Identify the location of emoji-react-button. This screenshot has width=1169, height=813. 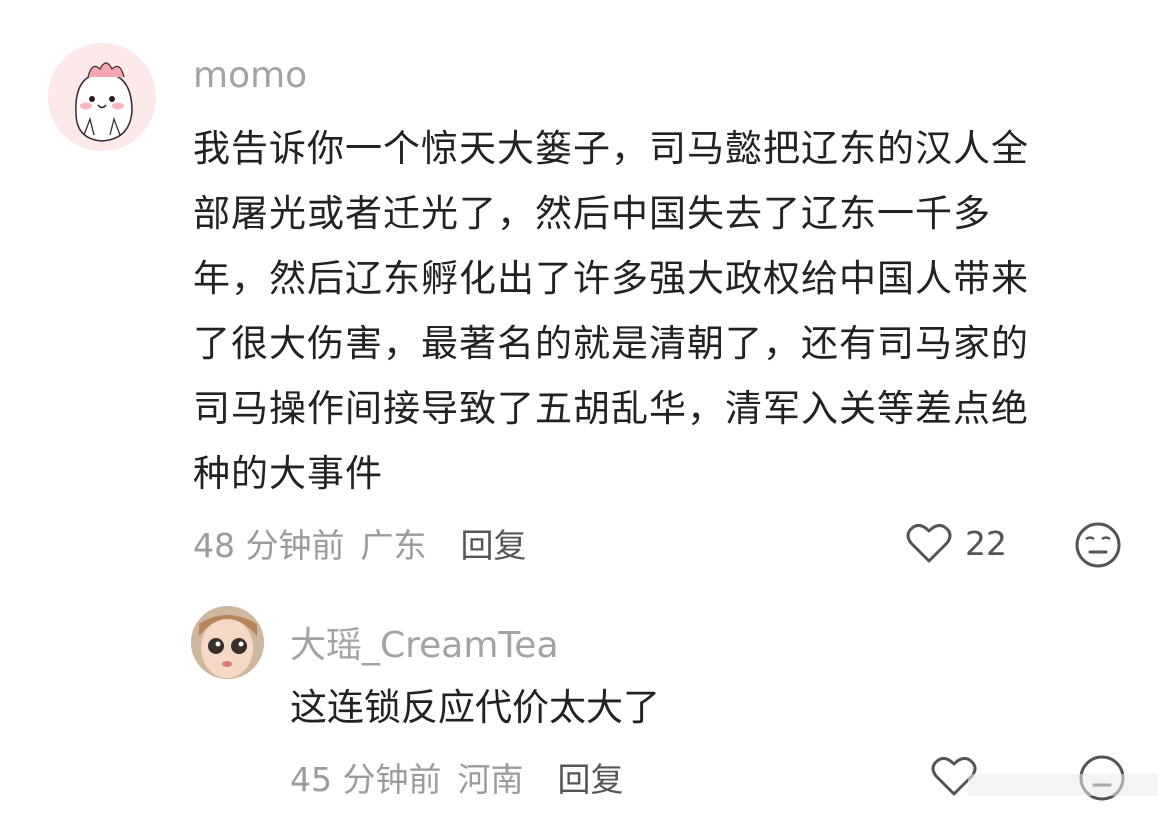
(1098, 545).